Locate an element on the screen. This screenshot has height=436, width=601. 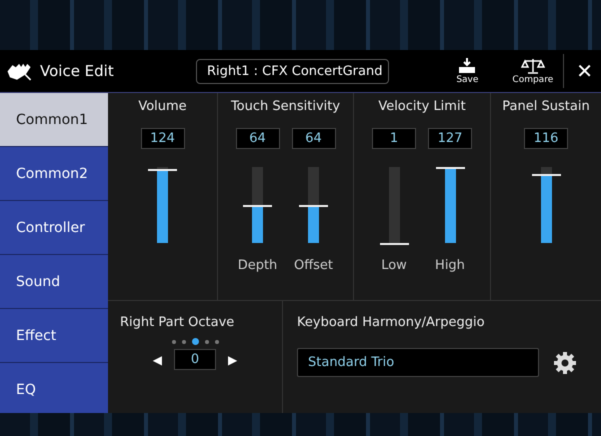
increase-button: ▶ is located at coordinates (233, 359).